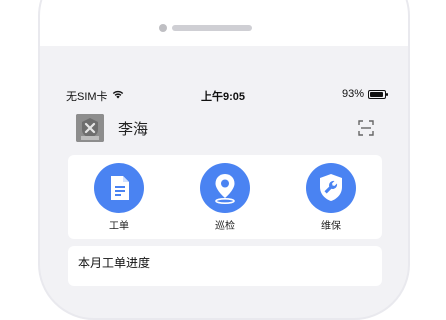 This screenshot has width=446, height=320. I want to click on section-title: 本月工单进度, so click(114, 263).